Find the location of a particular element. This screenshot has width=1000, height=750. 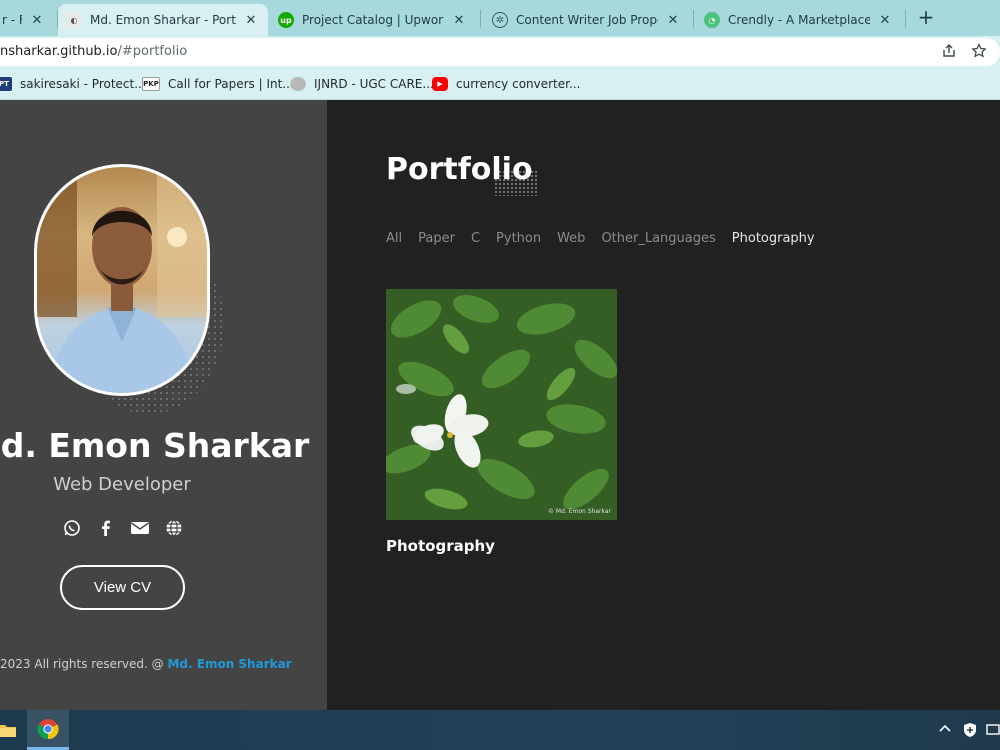

pkp-favicon-icon: PKP is located at coordinates (151, 84).